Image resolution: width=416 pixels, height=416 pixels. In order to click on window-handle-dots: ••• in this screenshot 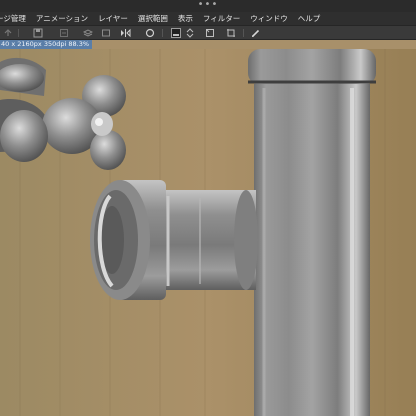, I will do `click(208, 6)`.